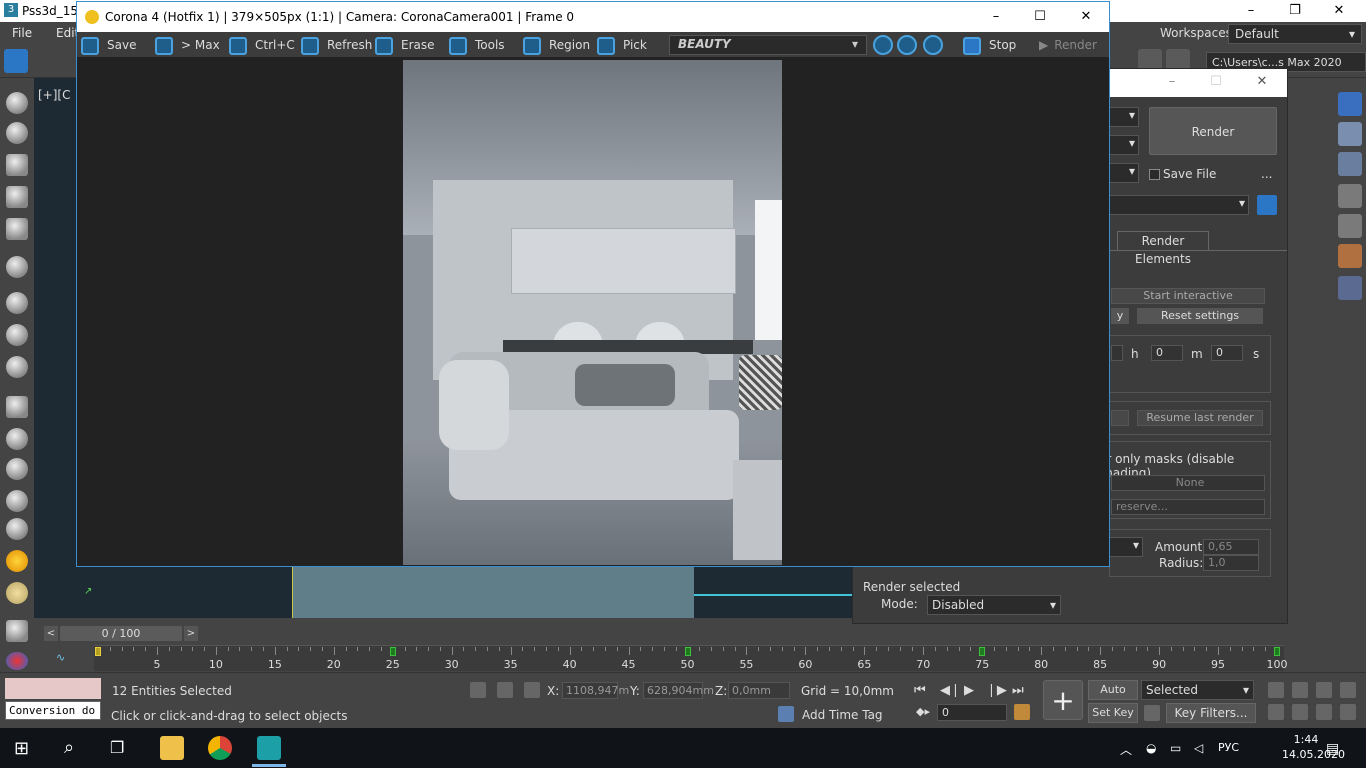 This screenshot has width=1366, height=768. I want to click on radius-spinner: 1,0, so click(1231, 563).